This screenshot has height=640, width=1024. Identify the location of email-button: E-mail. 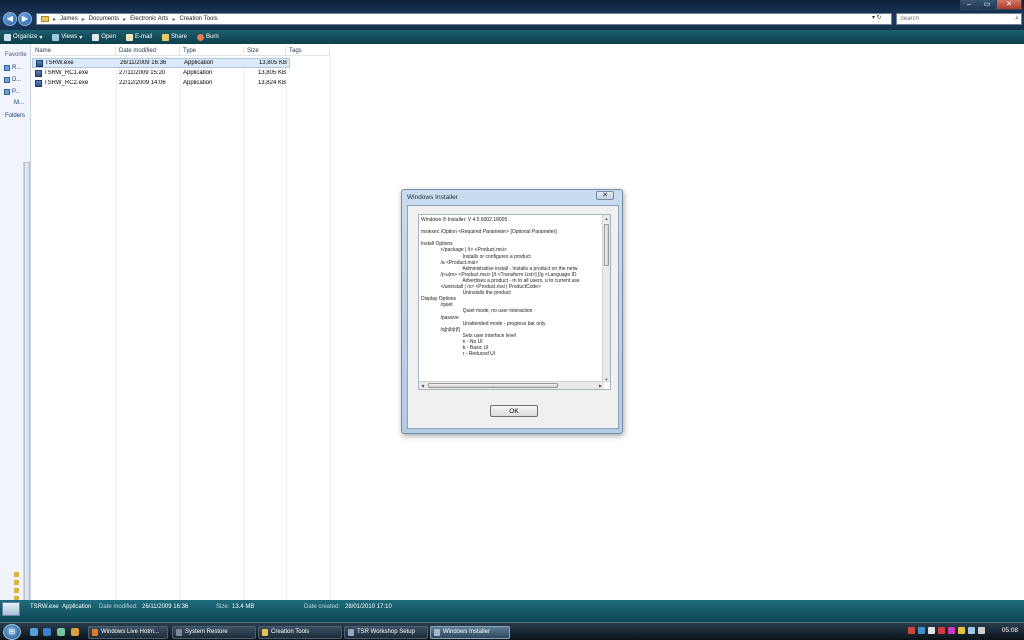
(138, 37).